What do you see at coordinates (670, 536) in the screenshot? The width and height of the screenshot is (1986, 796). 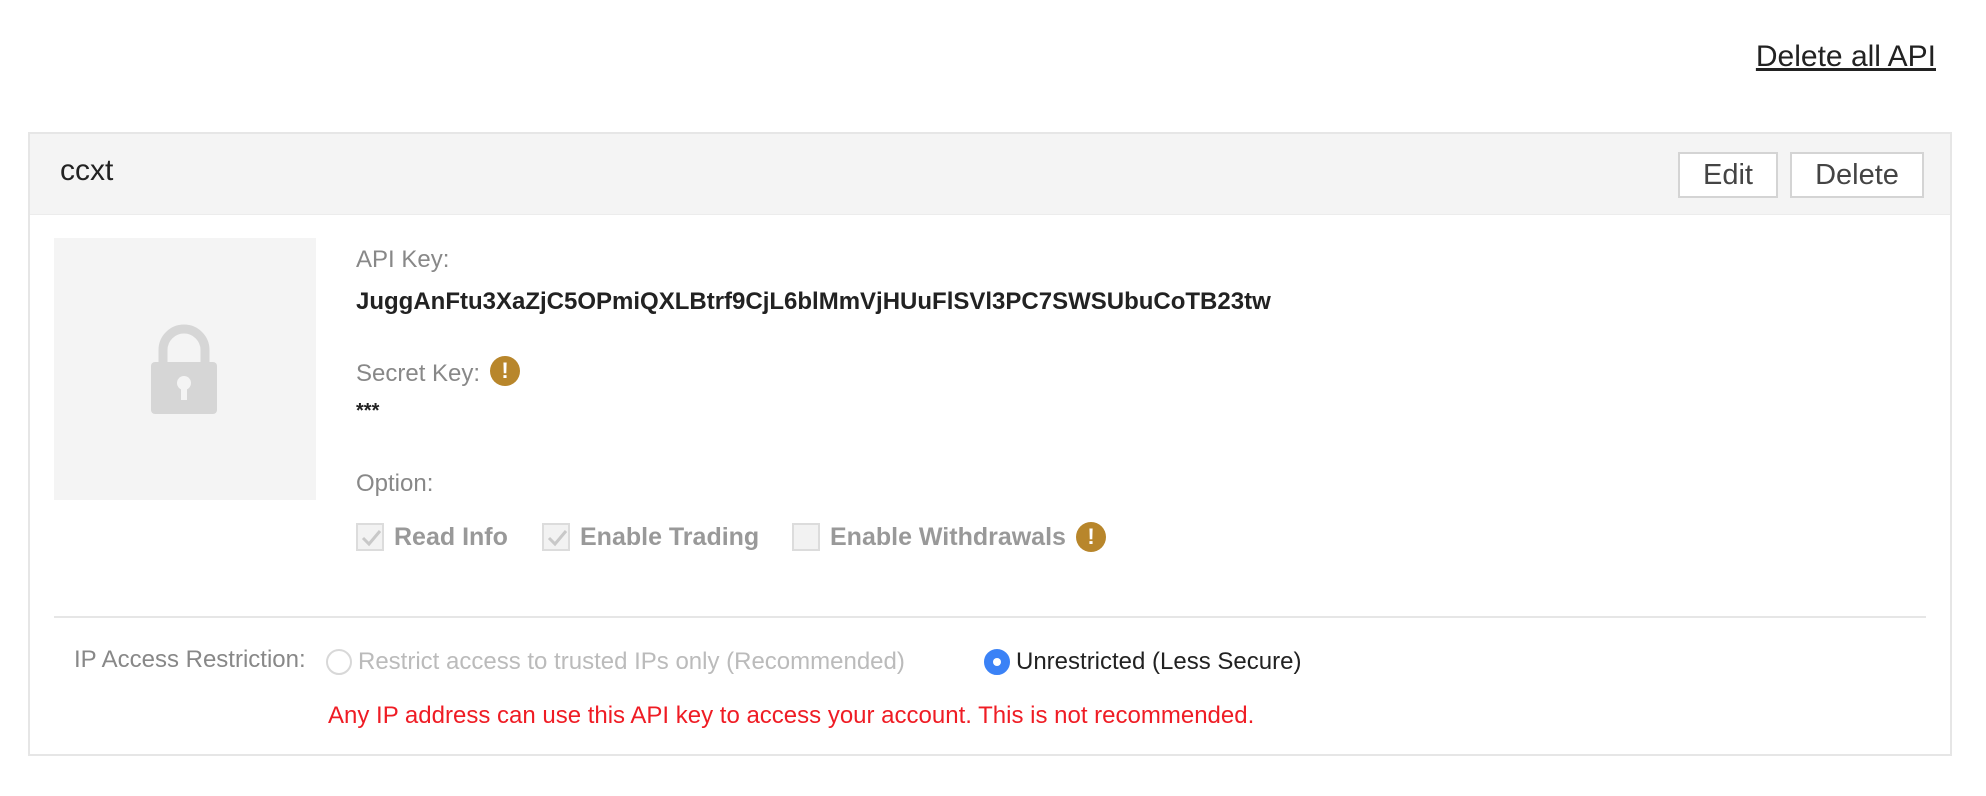 I see `enable-trading-label: Enable Trading` at bounding box center [670, 536].